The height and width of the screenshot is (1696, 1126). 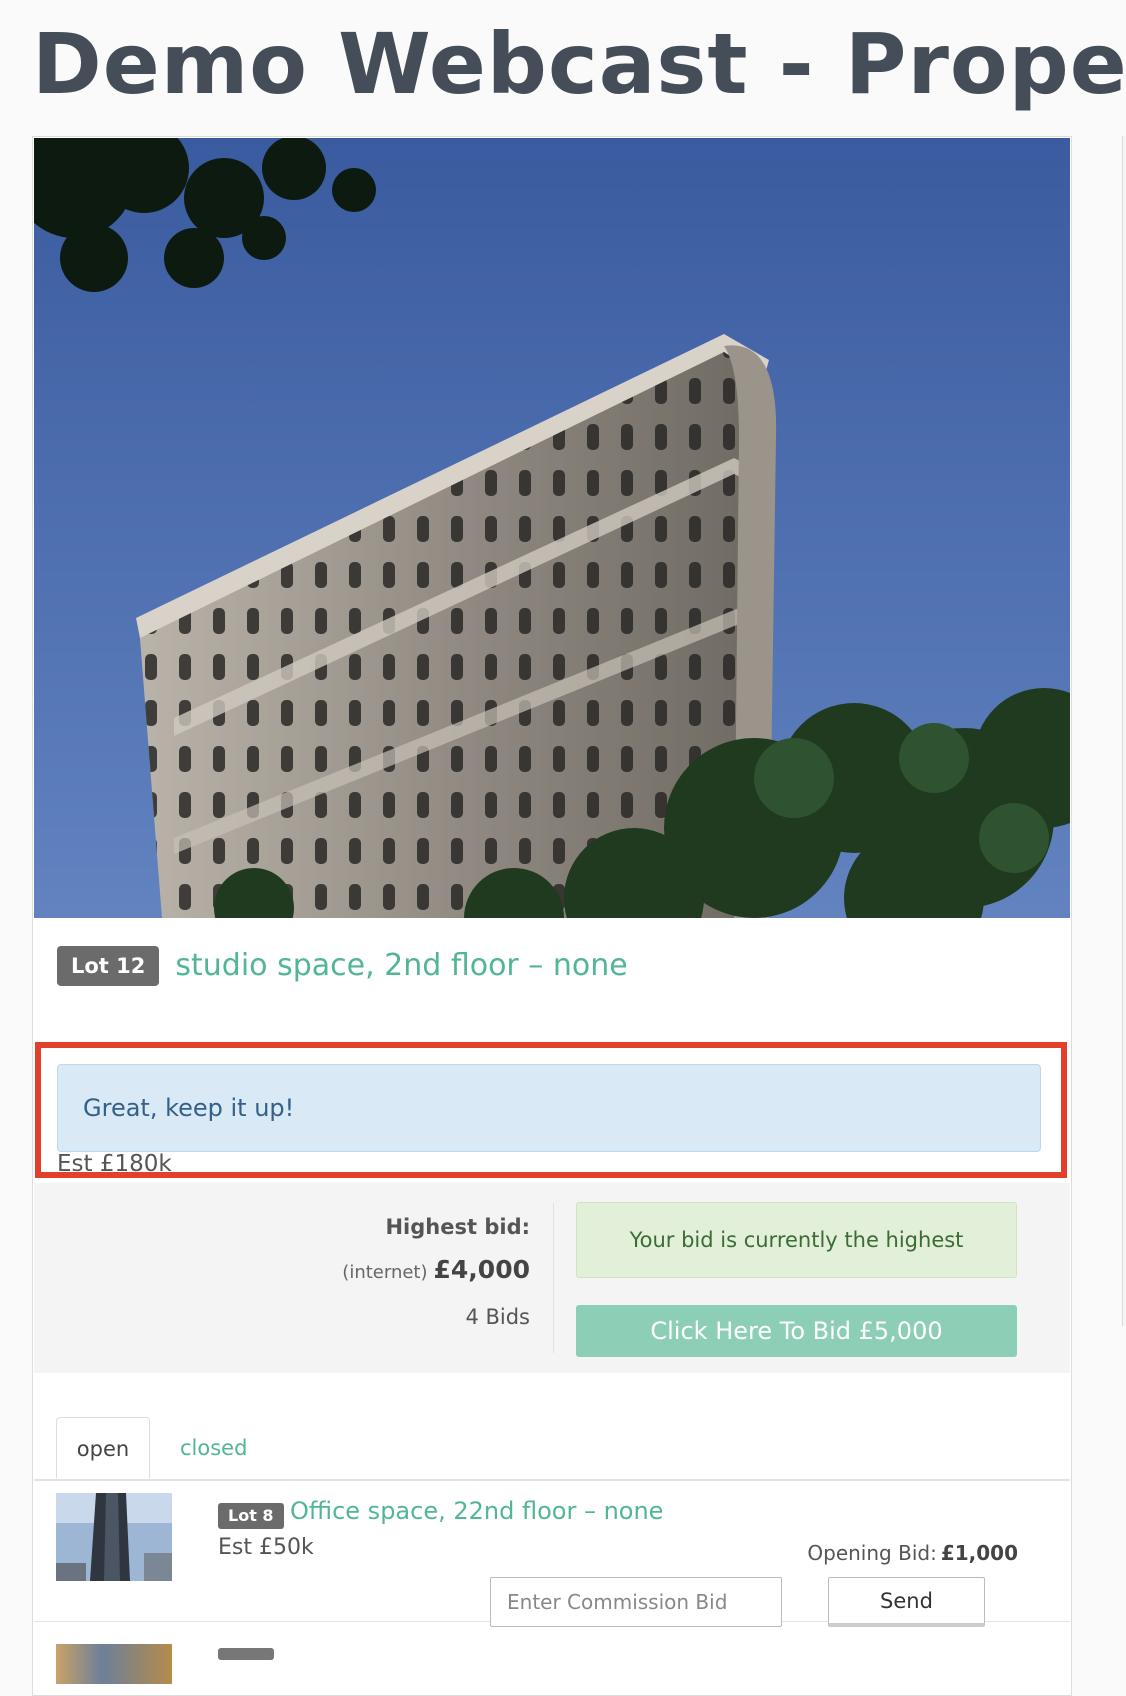 What do you see at coordinates (552, 1441) in the screenshot?
I see `lot-tabs: open closed` at bounding box center [552, 1441].